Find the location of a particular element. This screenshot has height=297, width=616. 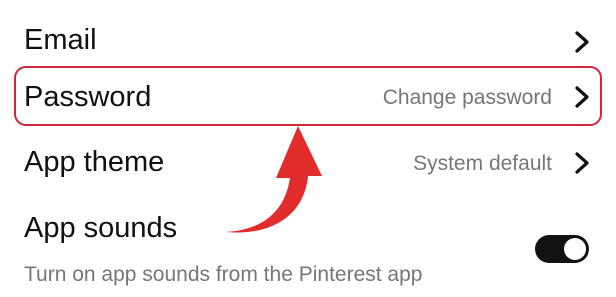

password-label: Password is located at coordinates (88, 97).